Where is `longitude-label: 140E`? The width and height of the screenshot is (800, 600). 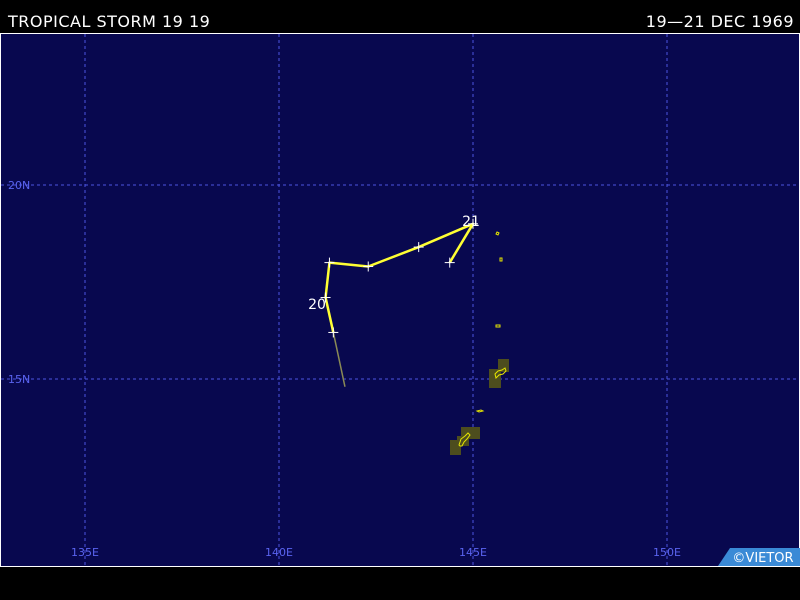
longitude-label: 140E is located at coordinates (279, 552).